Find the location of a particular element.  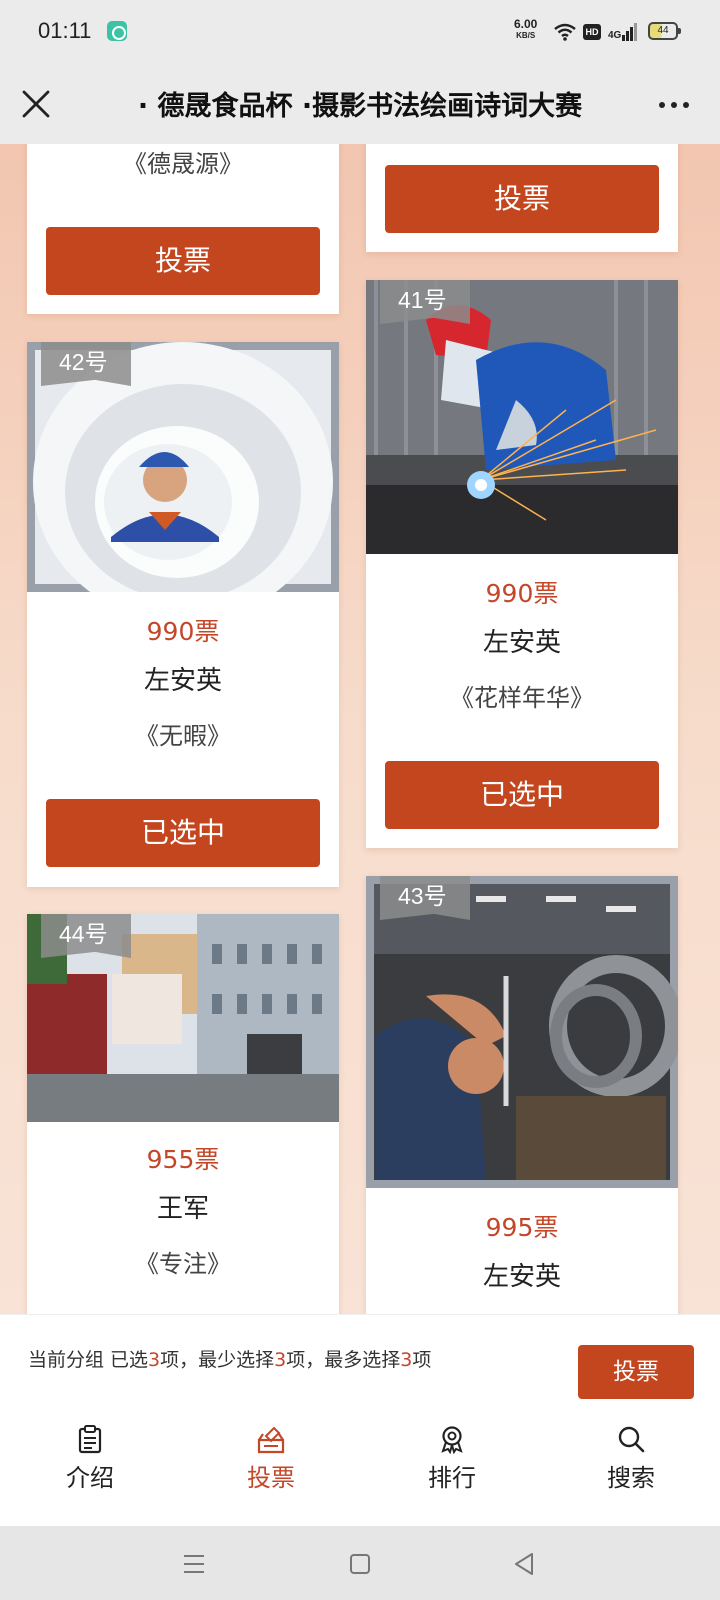

system-navigation-bar is located at coordinates (360, 1563).